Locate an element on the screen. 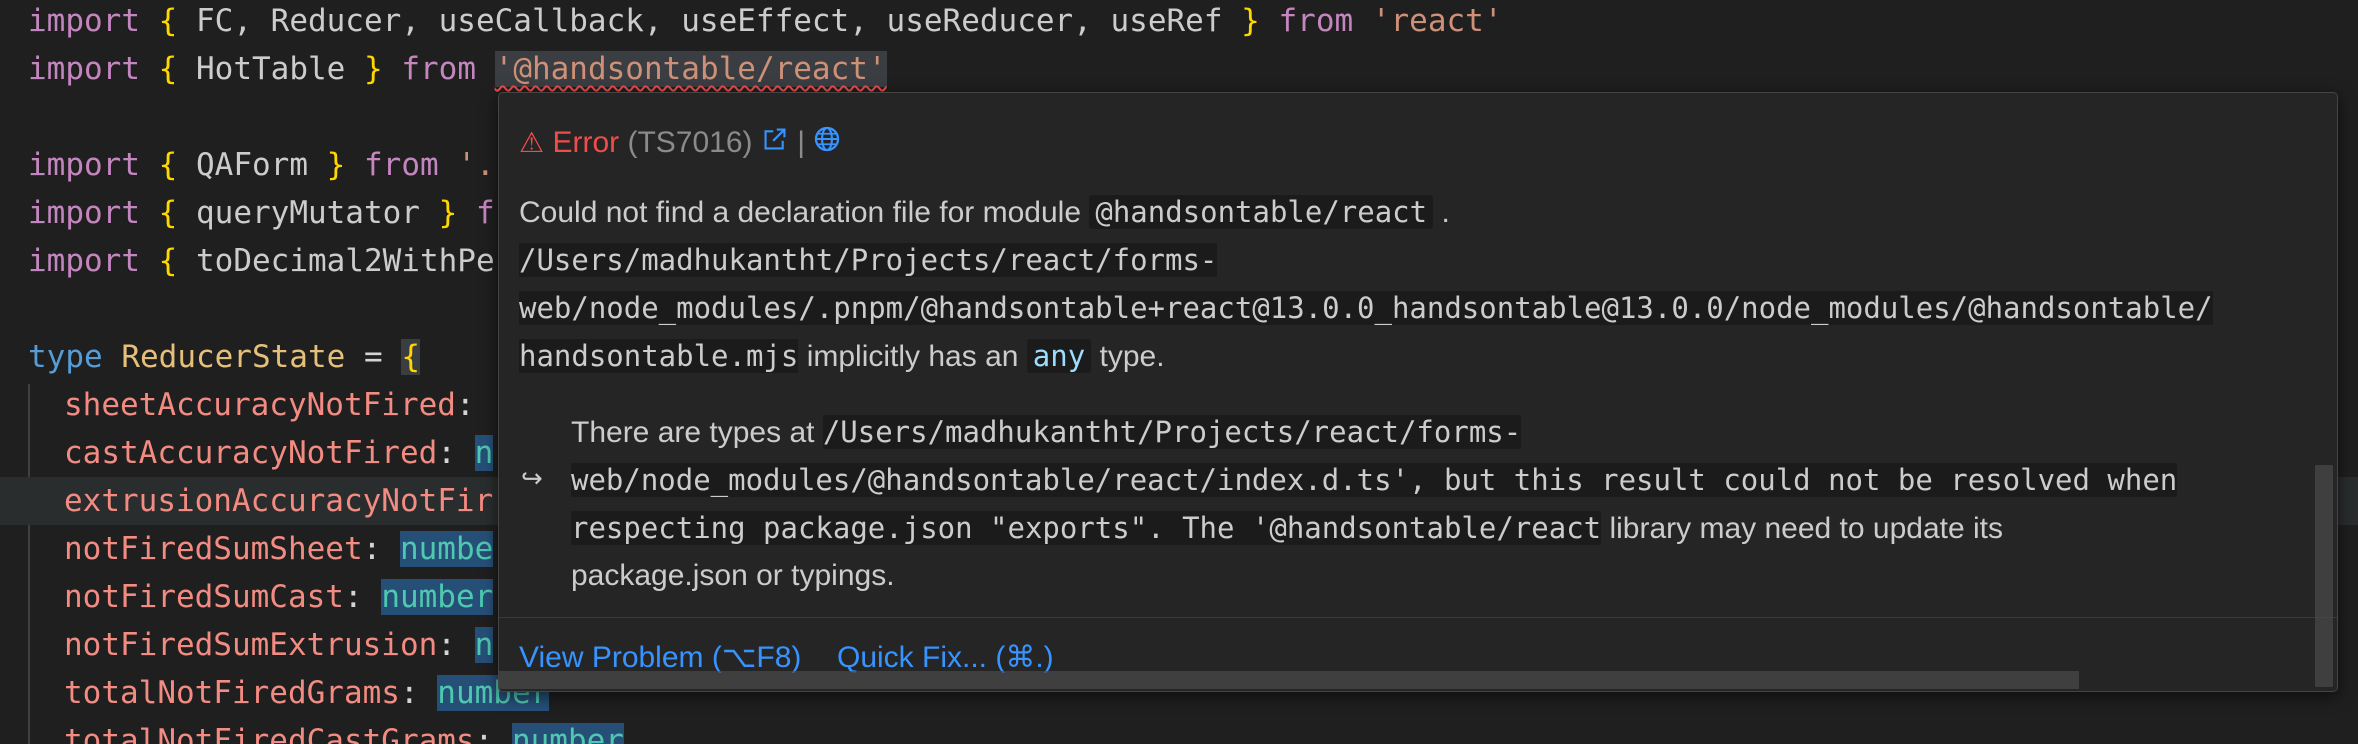 This screenshot has height=744, width=2358. property-name: totalNotFiredGrams is located at coordinates (232, 693).